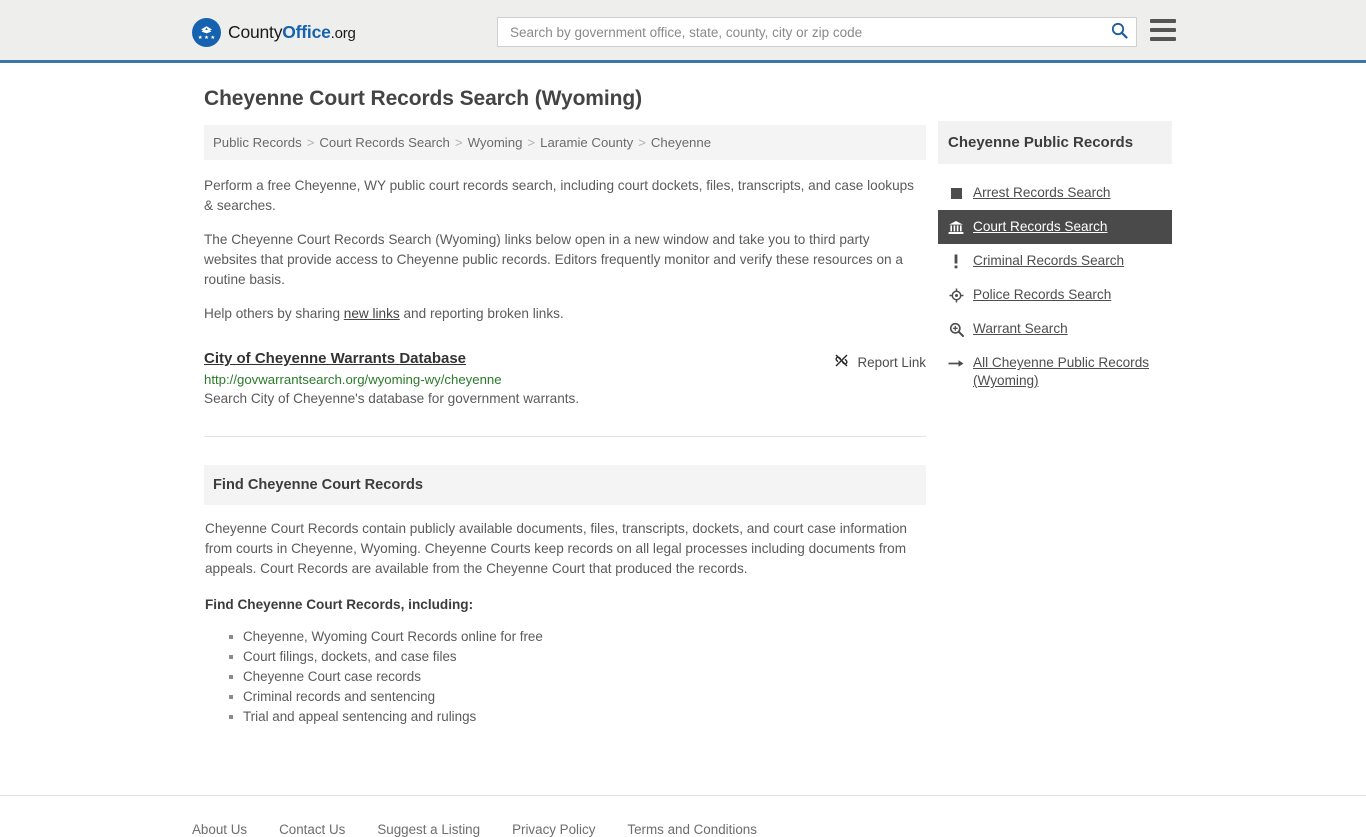 This screenshot has height=837, width=1366. I want to click on logo-text-org: .org, so click(343, 33).